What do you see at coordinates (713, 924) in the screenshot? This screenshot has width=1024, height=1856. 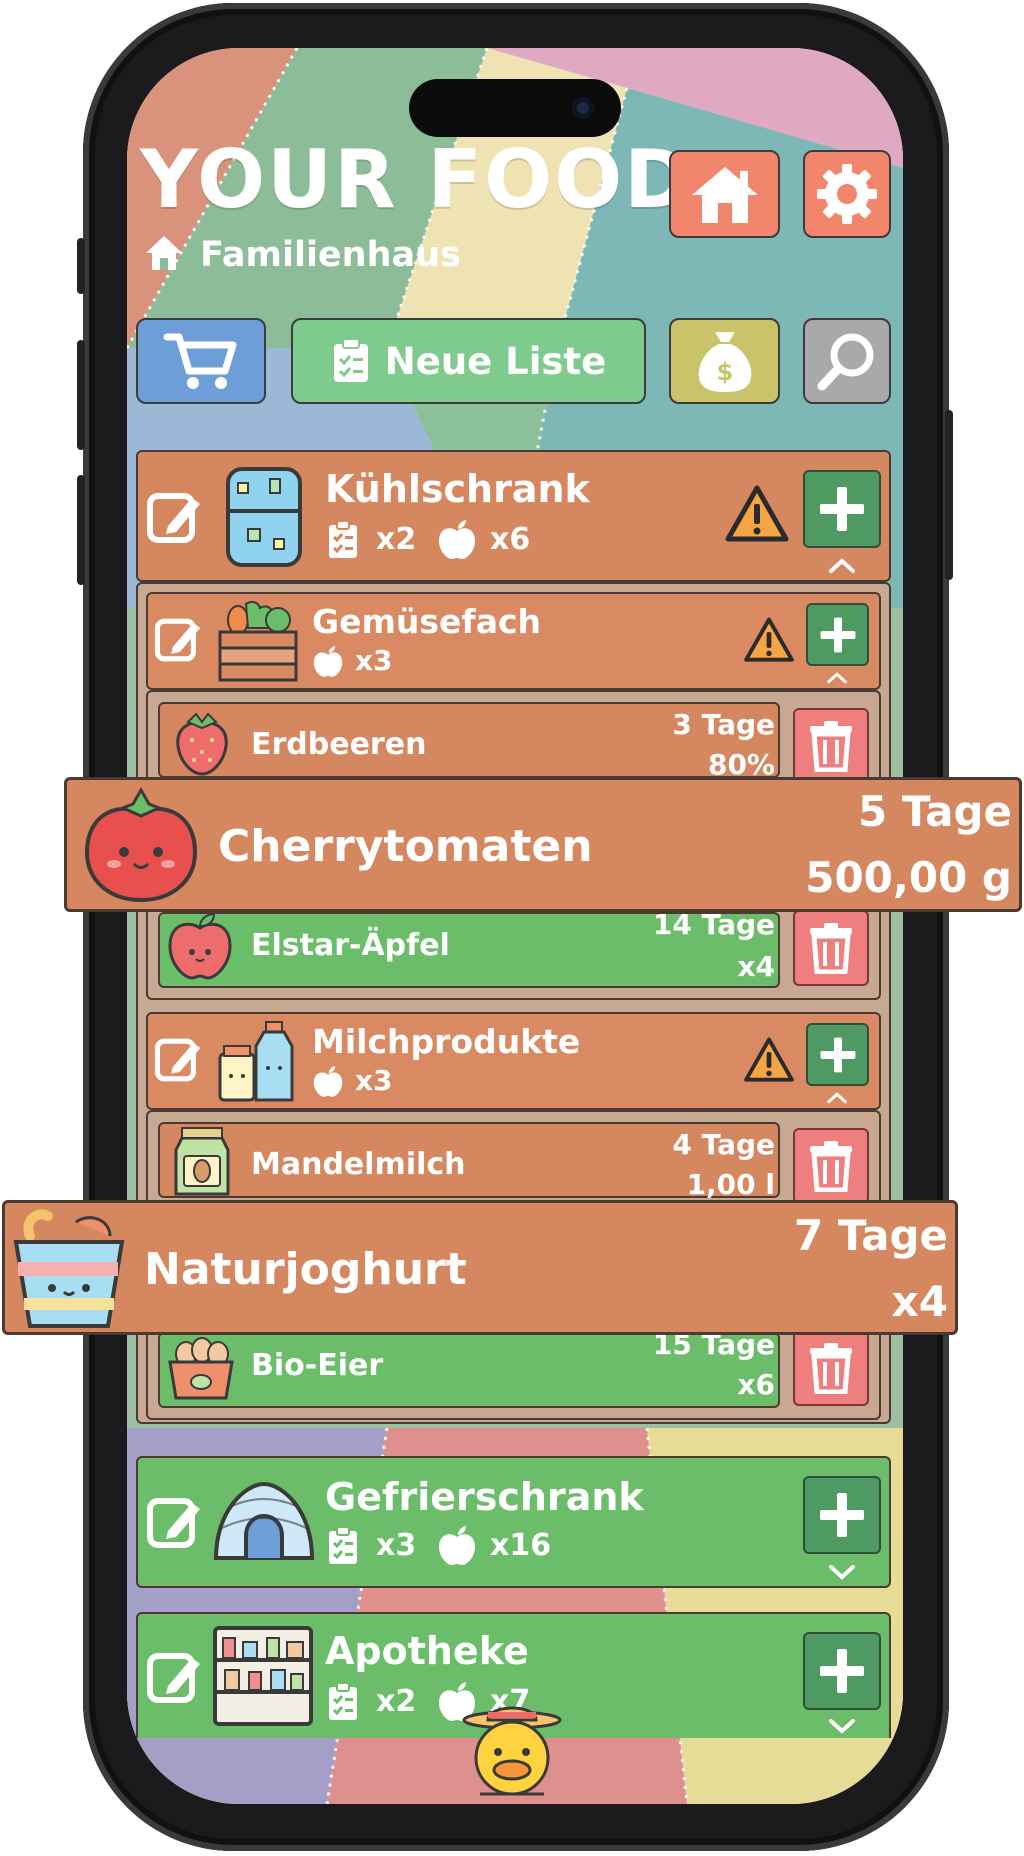 I see `days-left: 14 Tage` at bounding box center [713, 924].